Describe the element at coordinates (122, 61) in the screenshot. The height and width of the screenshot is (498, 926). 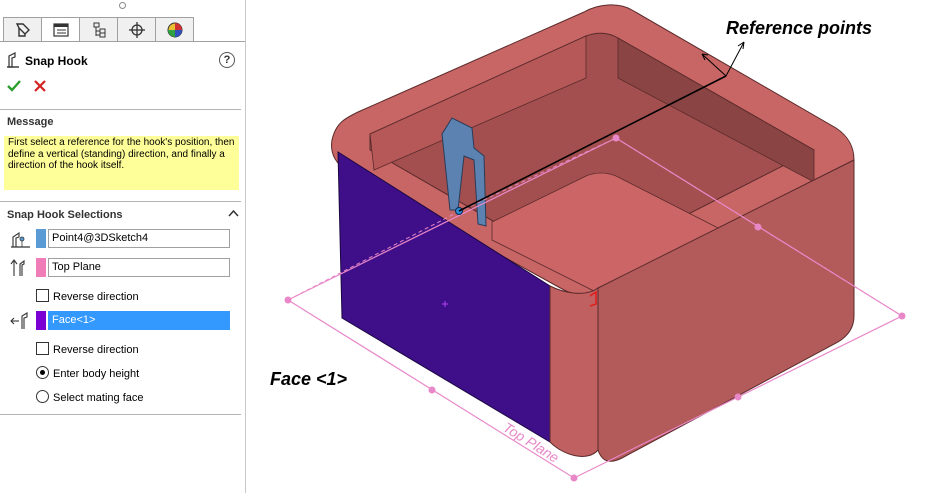
I see `feature-title-row: Snap Hook ?` at that location.